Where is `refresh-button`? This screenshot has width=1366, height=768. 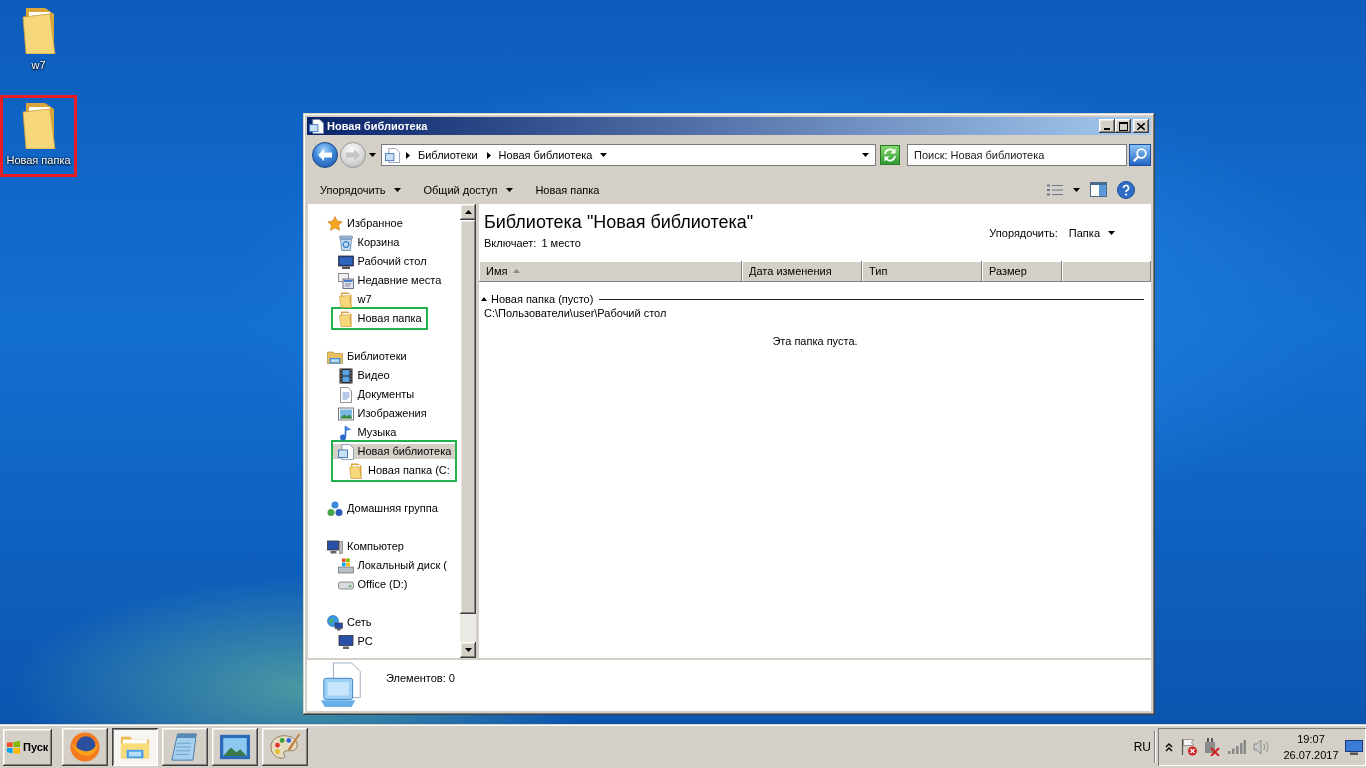 refresh-button is located at coordinates (890, 155).